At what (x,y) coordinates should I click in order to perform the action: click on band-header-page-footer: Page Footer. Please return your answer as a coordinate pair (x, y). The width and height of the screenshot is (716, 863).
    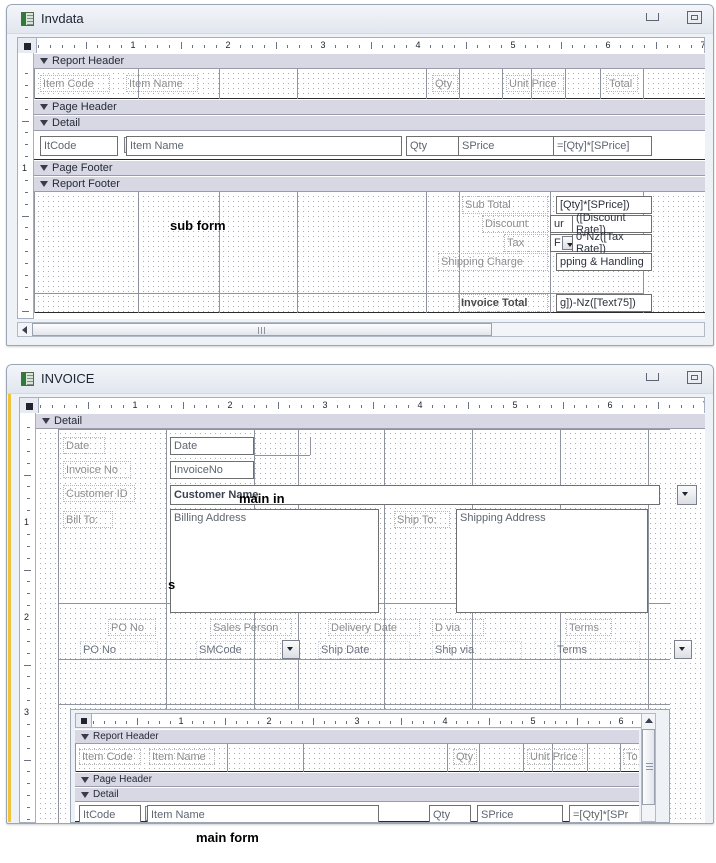
    Looking at the image, I should click on (369, 168).